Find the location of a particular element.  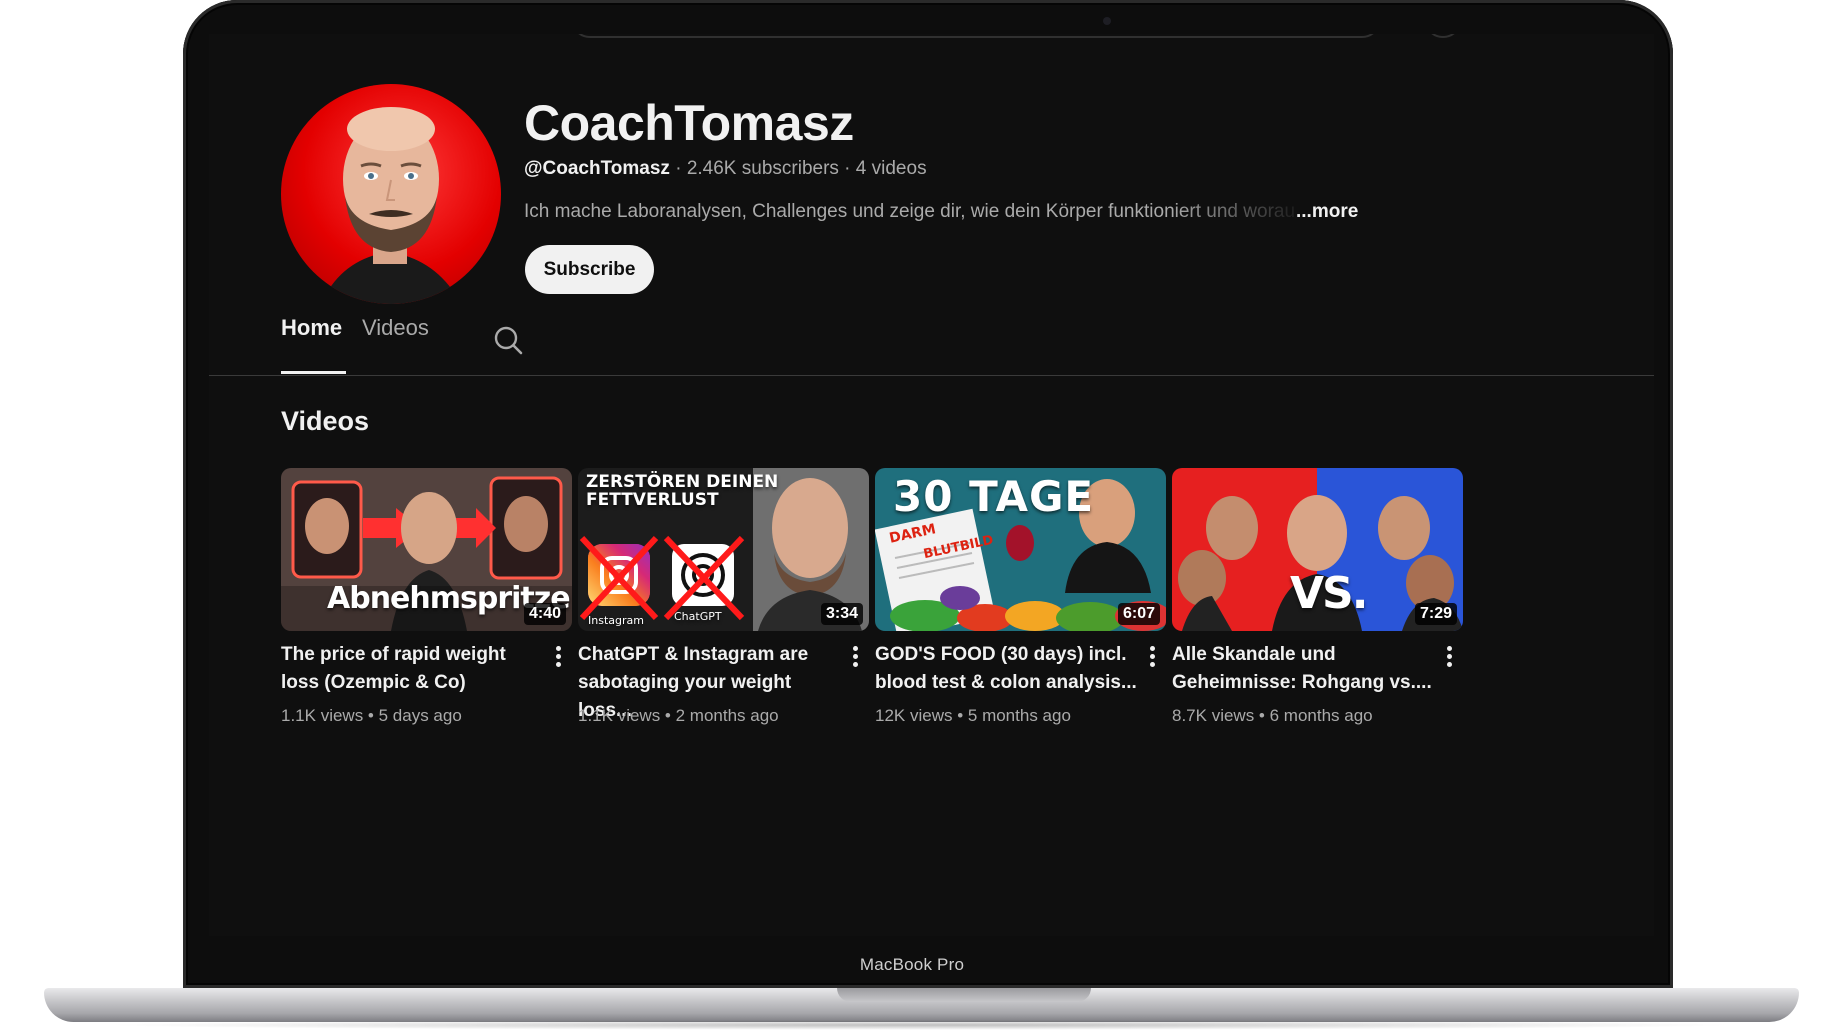

video-duration: 3:34 is located at coordinates (841, 614).